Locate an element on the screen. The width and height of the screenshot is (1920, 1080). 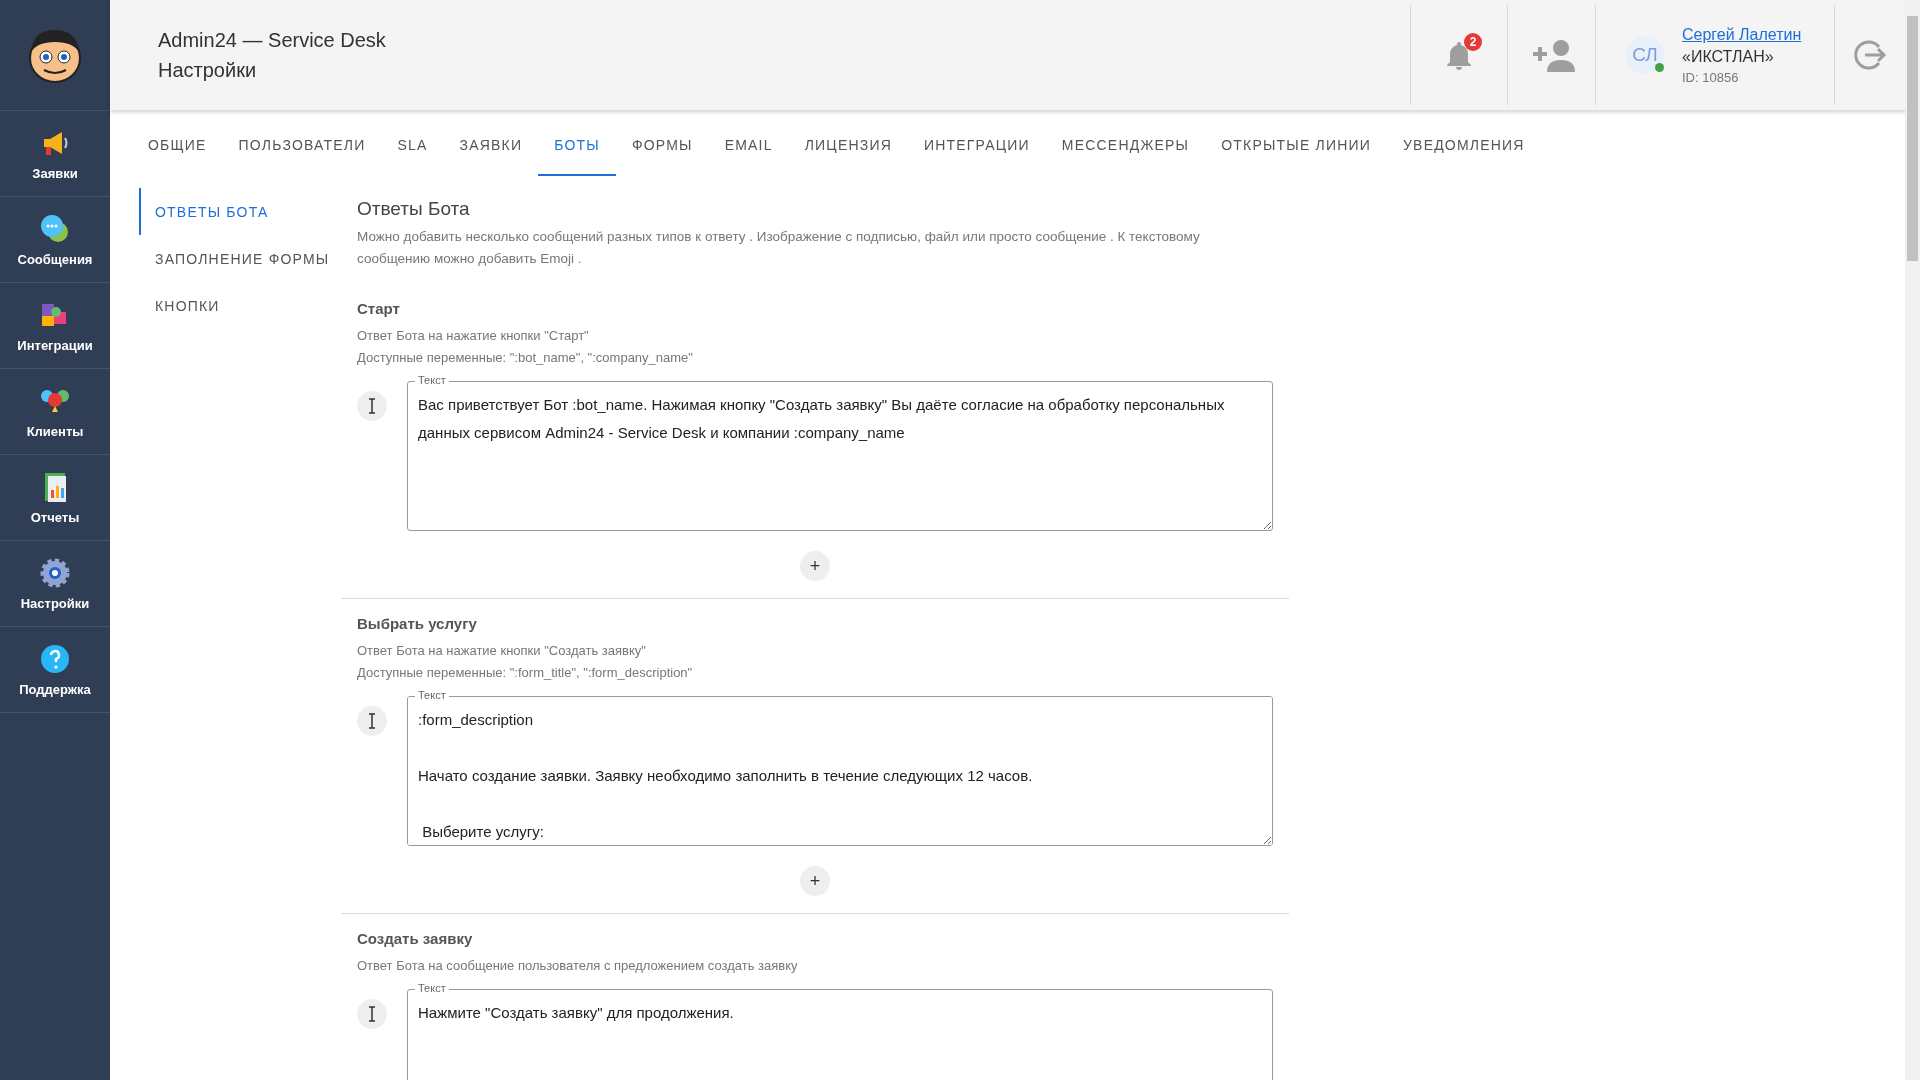
user-id: ID: 10856 is located at coordinates (1711, 77).